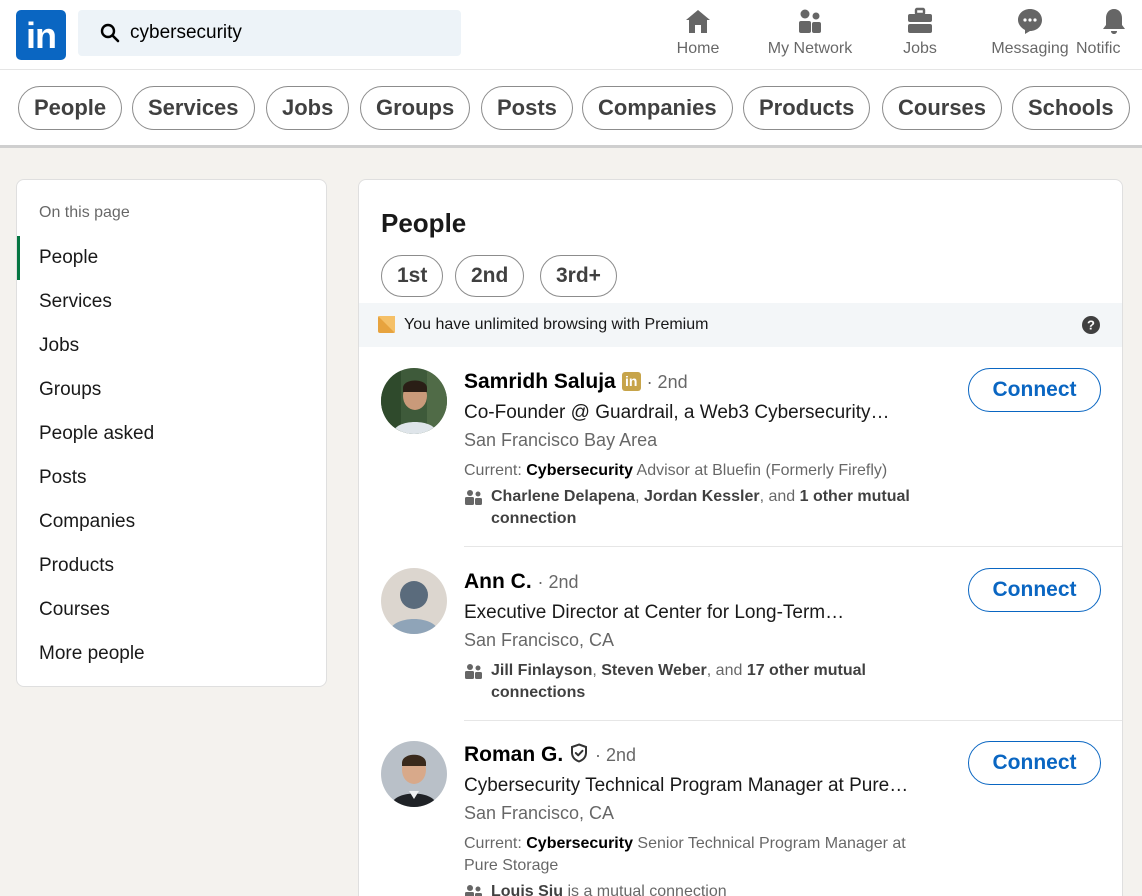 The height and width of the screenshot is (896, 1142). Describe the element at coordinates (41, 35) in the screenshot. I see `linkedin-logo: in` at that location.